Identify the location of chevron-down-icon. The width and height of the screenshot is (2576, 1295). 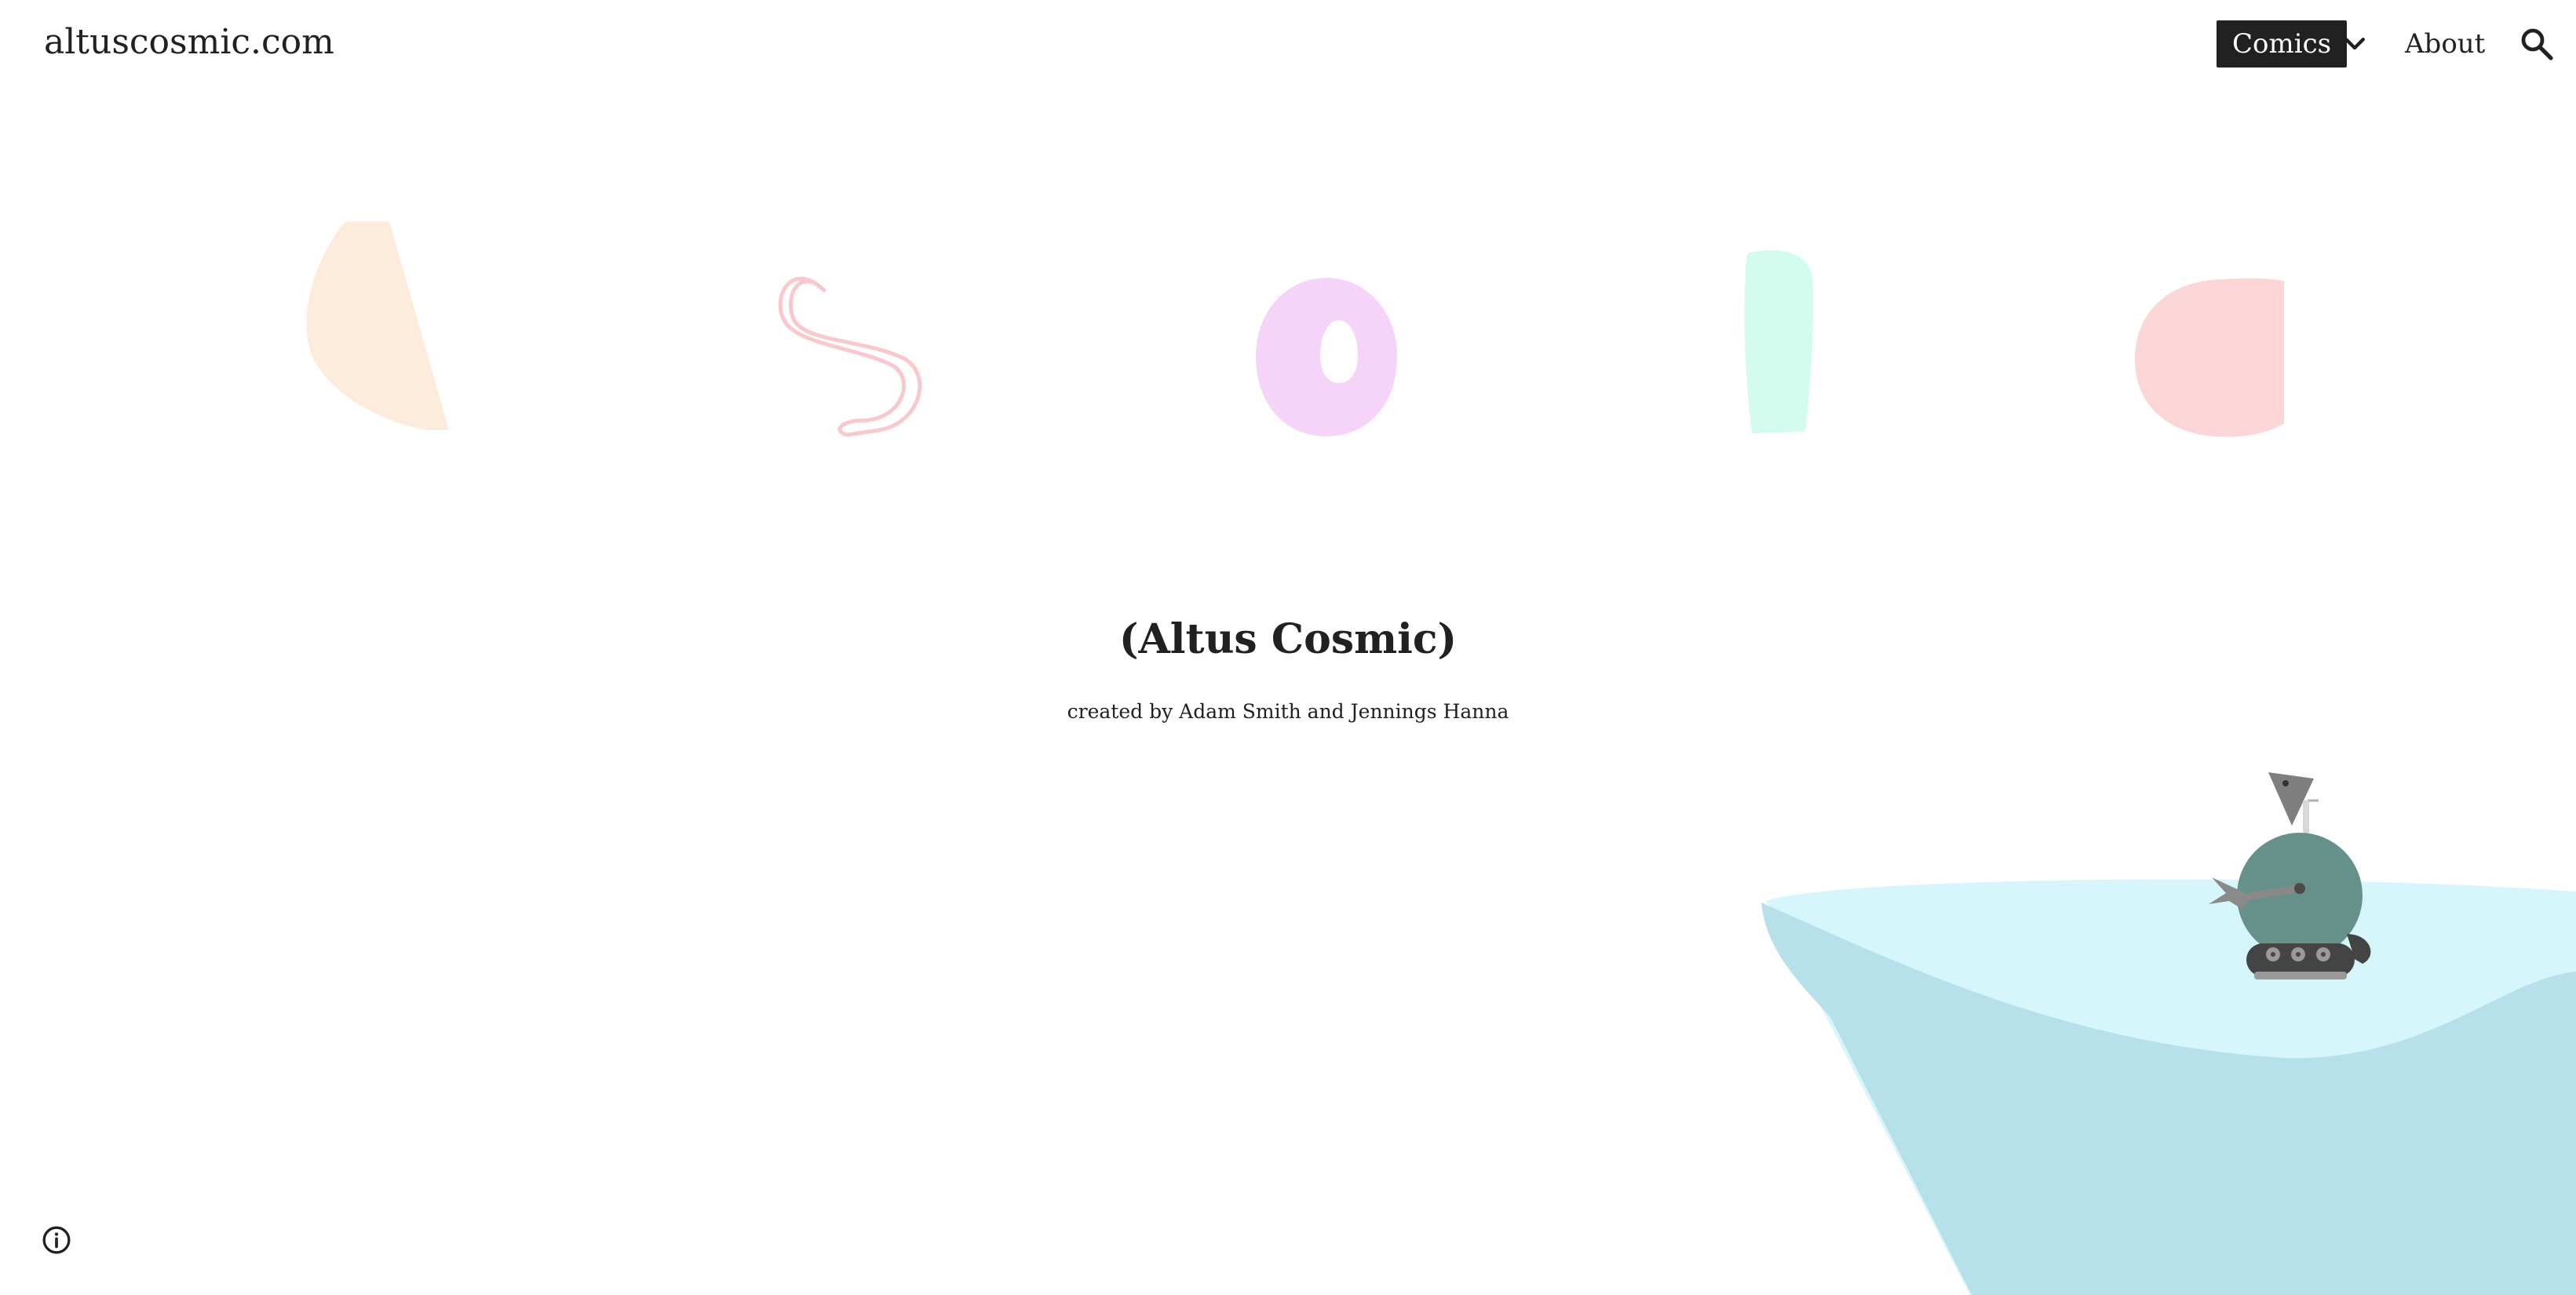
(2354, 44).